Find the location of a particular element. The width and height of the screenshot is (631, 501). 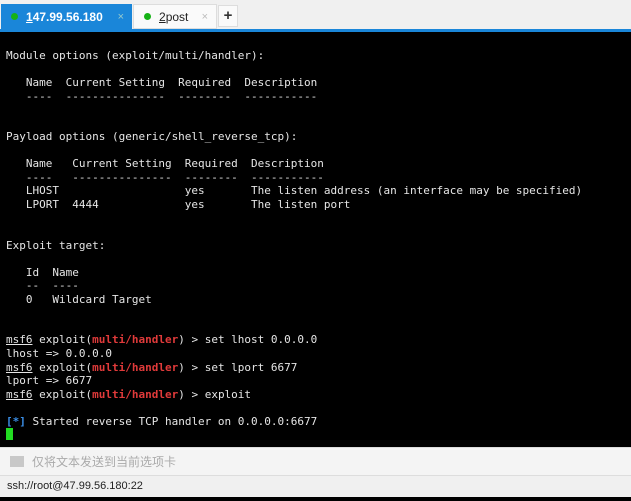

line-text: lhost => 0.0.0.0 is located at coordinates (59, 354).